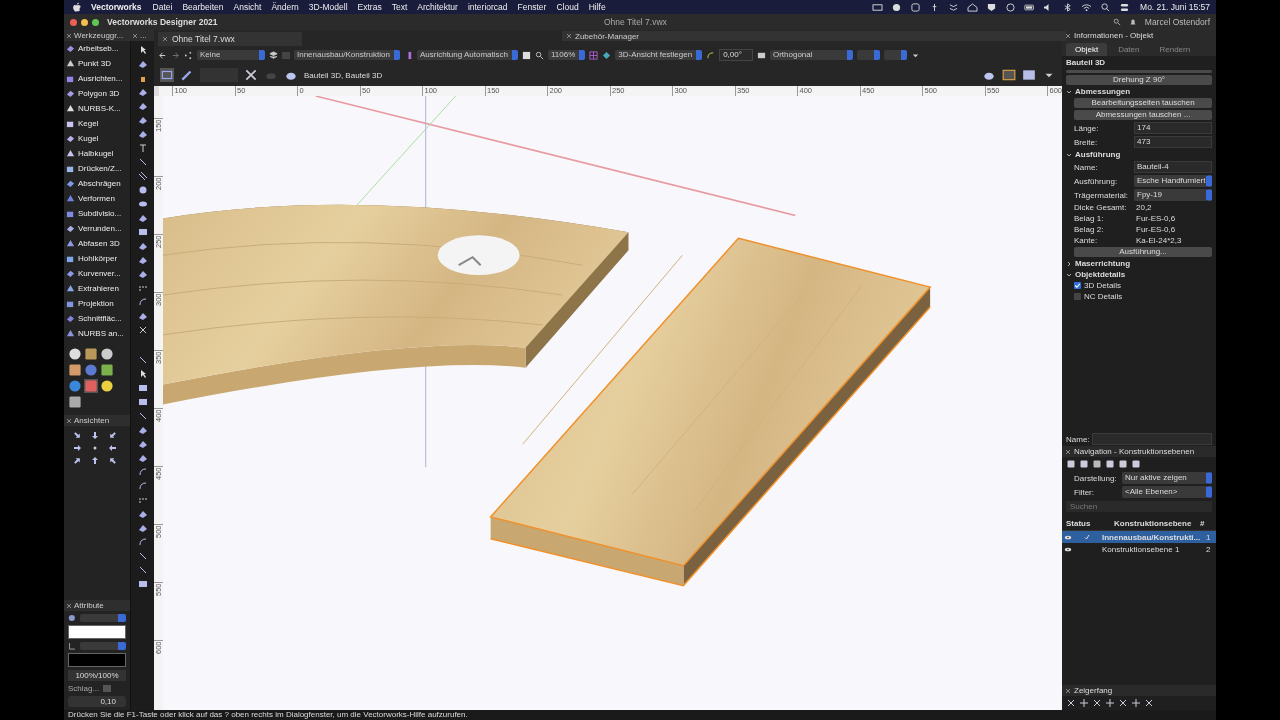 This screenshot has height=720, width=1280. What do you see at coordinates (1011, 7) in the screenshot?
I see `clock-icon` at bounding box center [1011, 7].